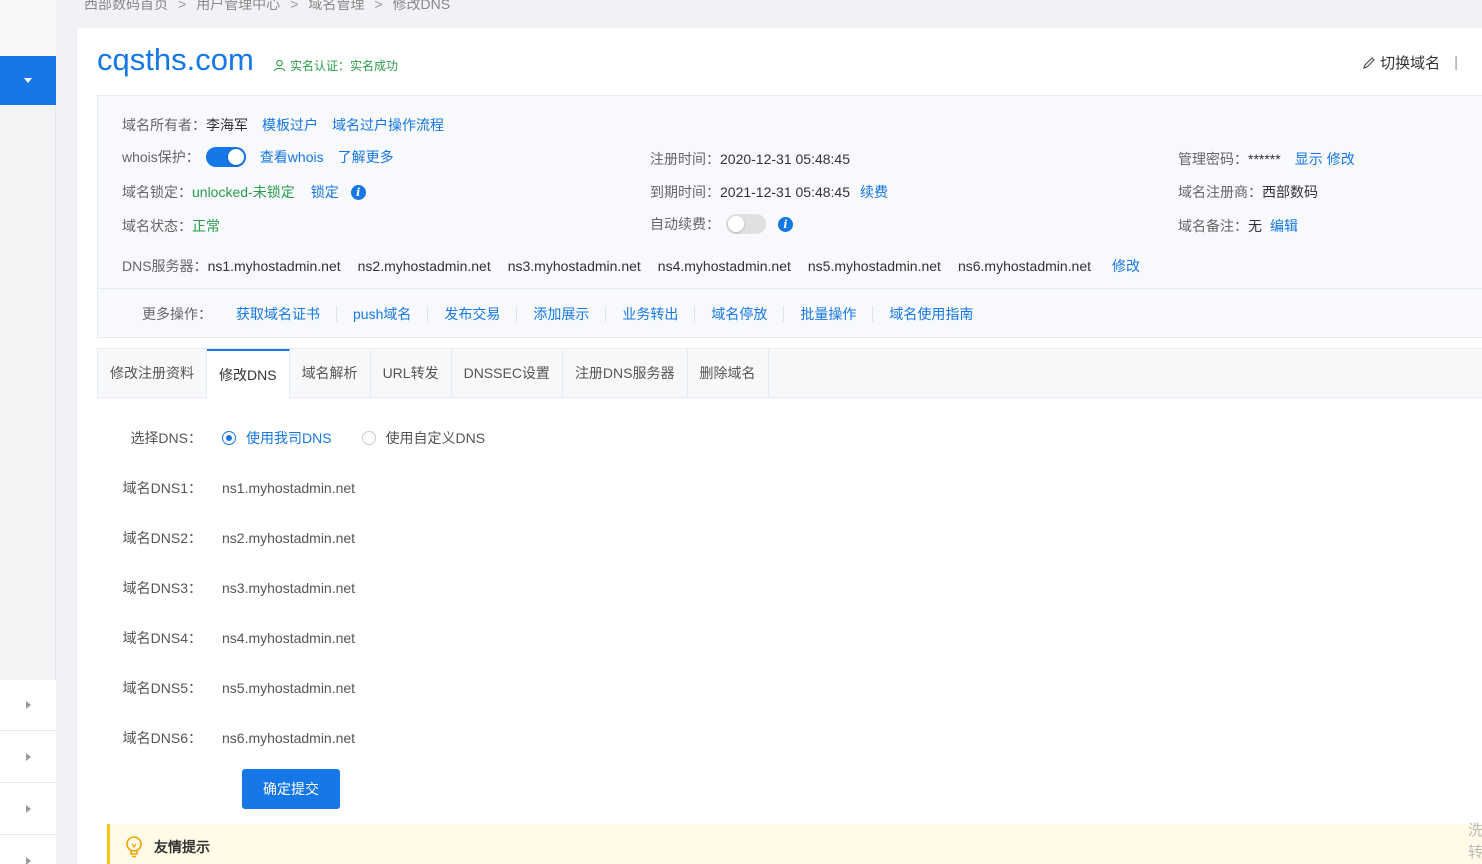 The image size is (1482, 864). What do you see at coordinates (507, 373) in the screenshot?
I see `tab-dnssec: DNSSEC设置` at bounding box center [507, 373].